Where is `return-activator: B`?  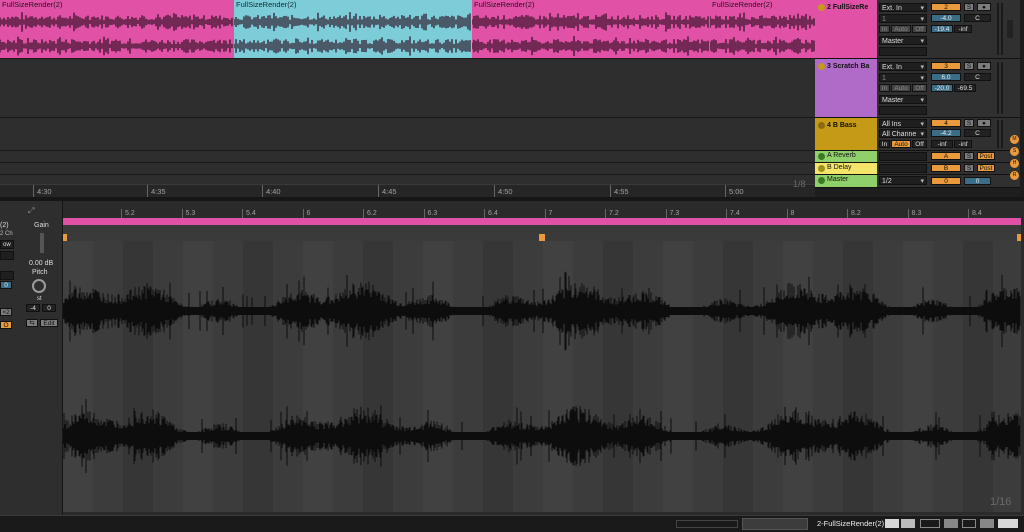 return-activator: B is located at coordinates (946, 168).